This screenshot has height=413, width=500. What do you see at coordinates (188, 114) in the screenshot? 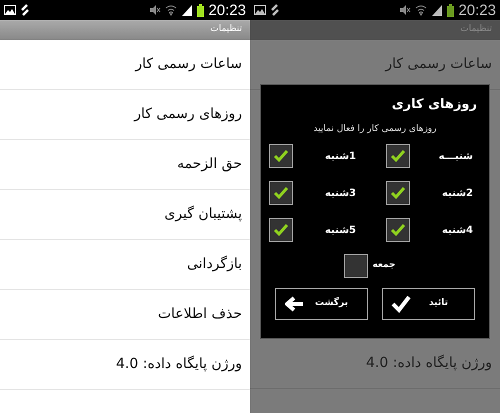
I see `settings-item: روزهای رسمی کار` at bounding box center [188, 114].